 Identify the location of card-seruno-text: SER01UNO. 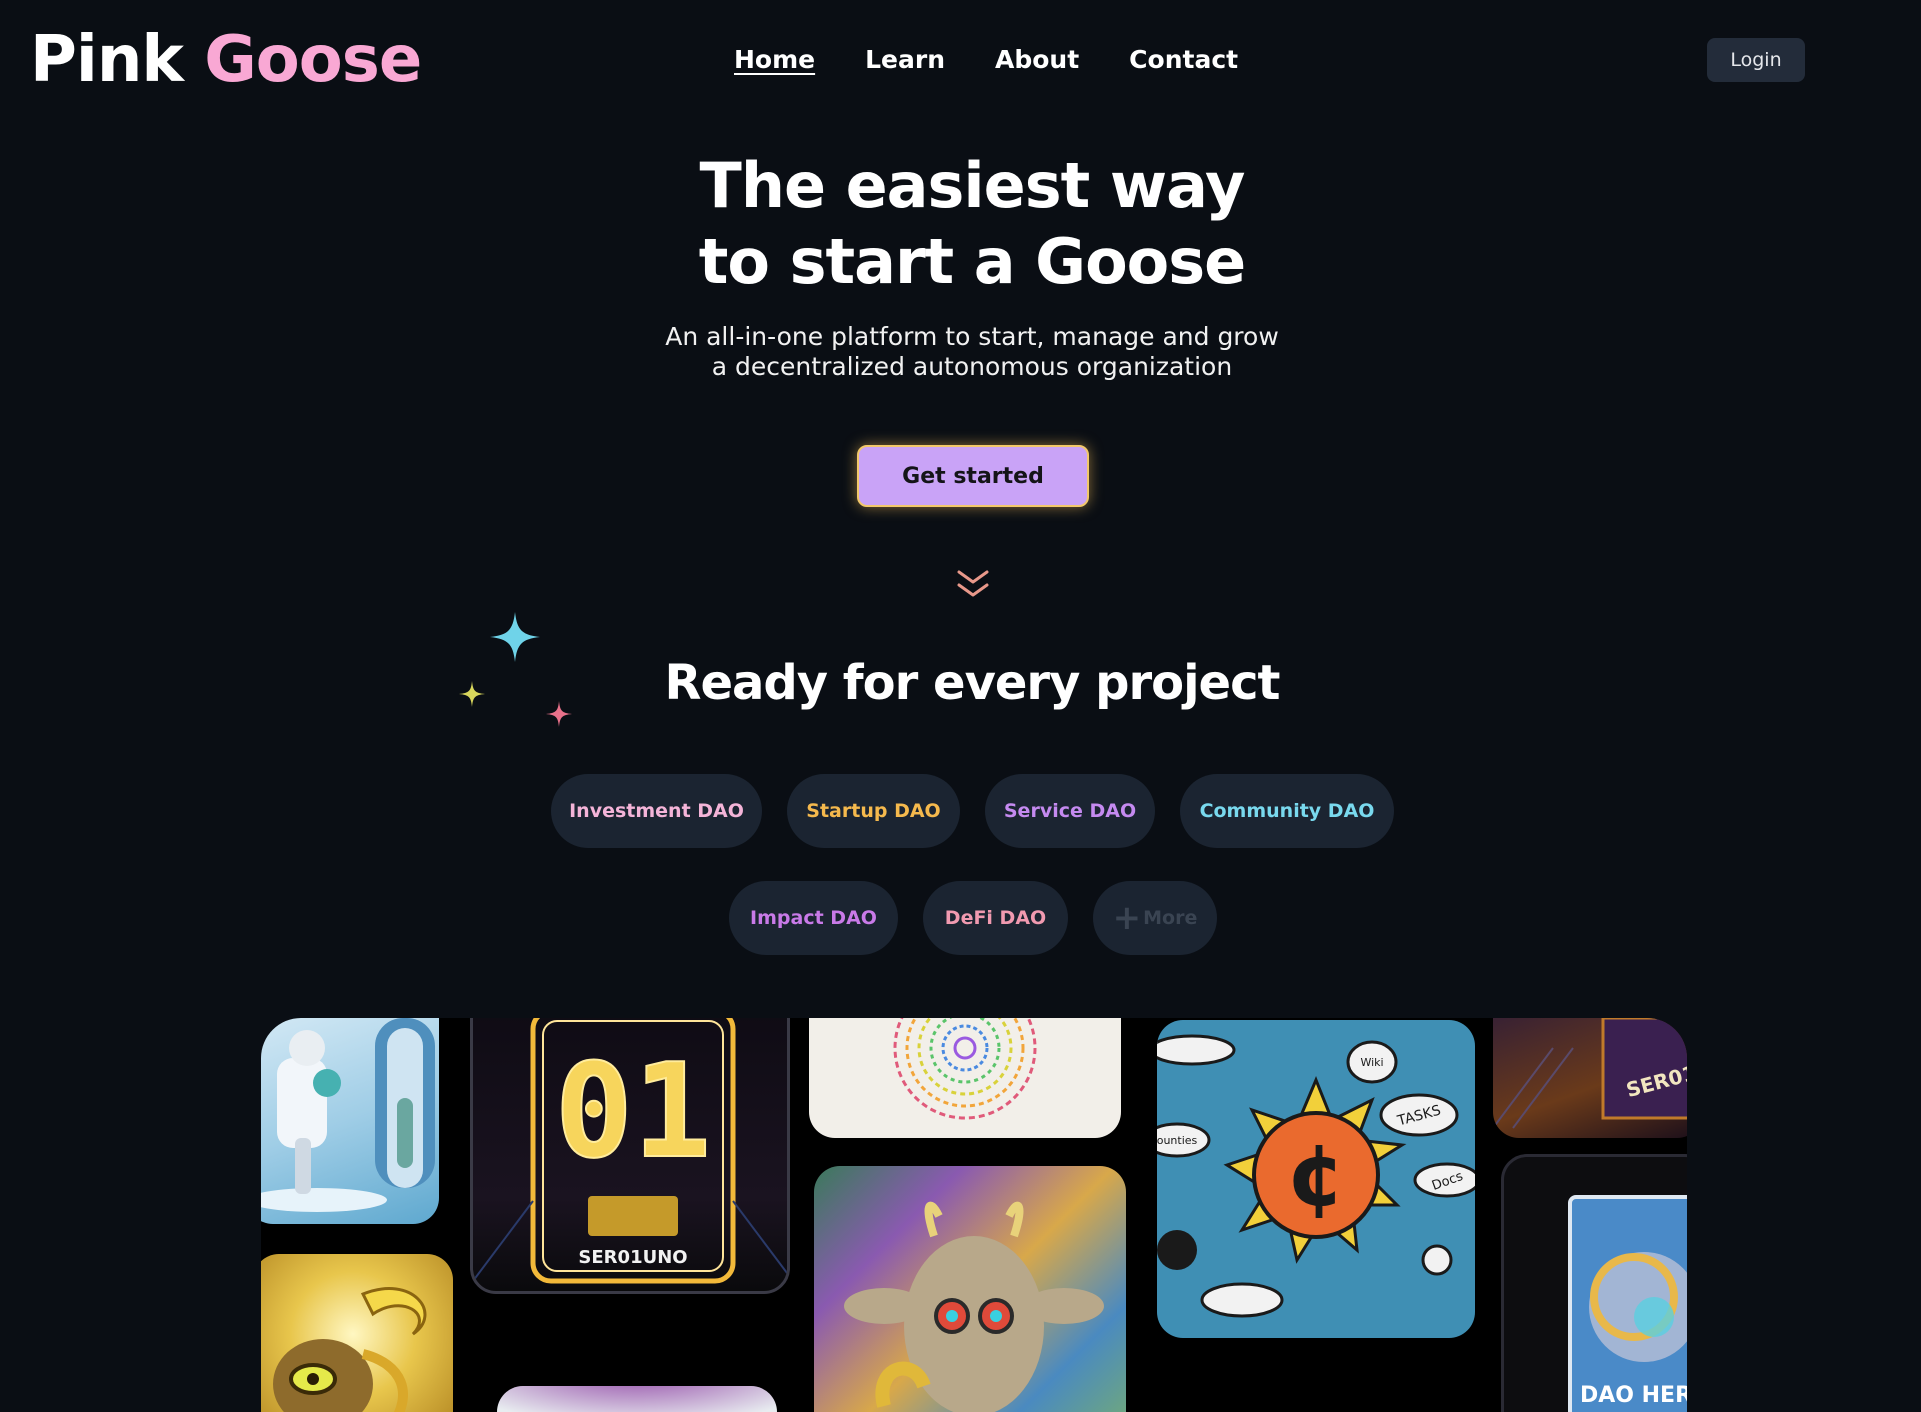
(632, 1257).